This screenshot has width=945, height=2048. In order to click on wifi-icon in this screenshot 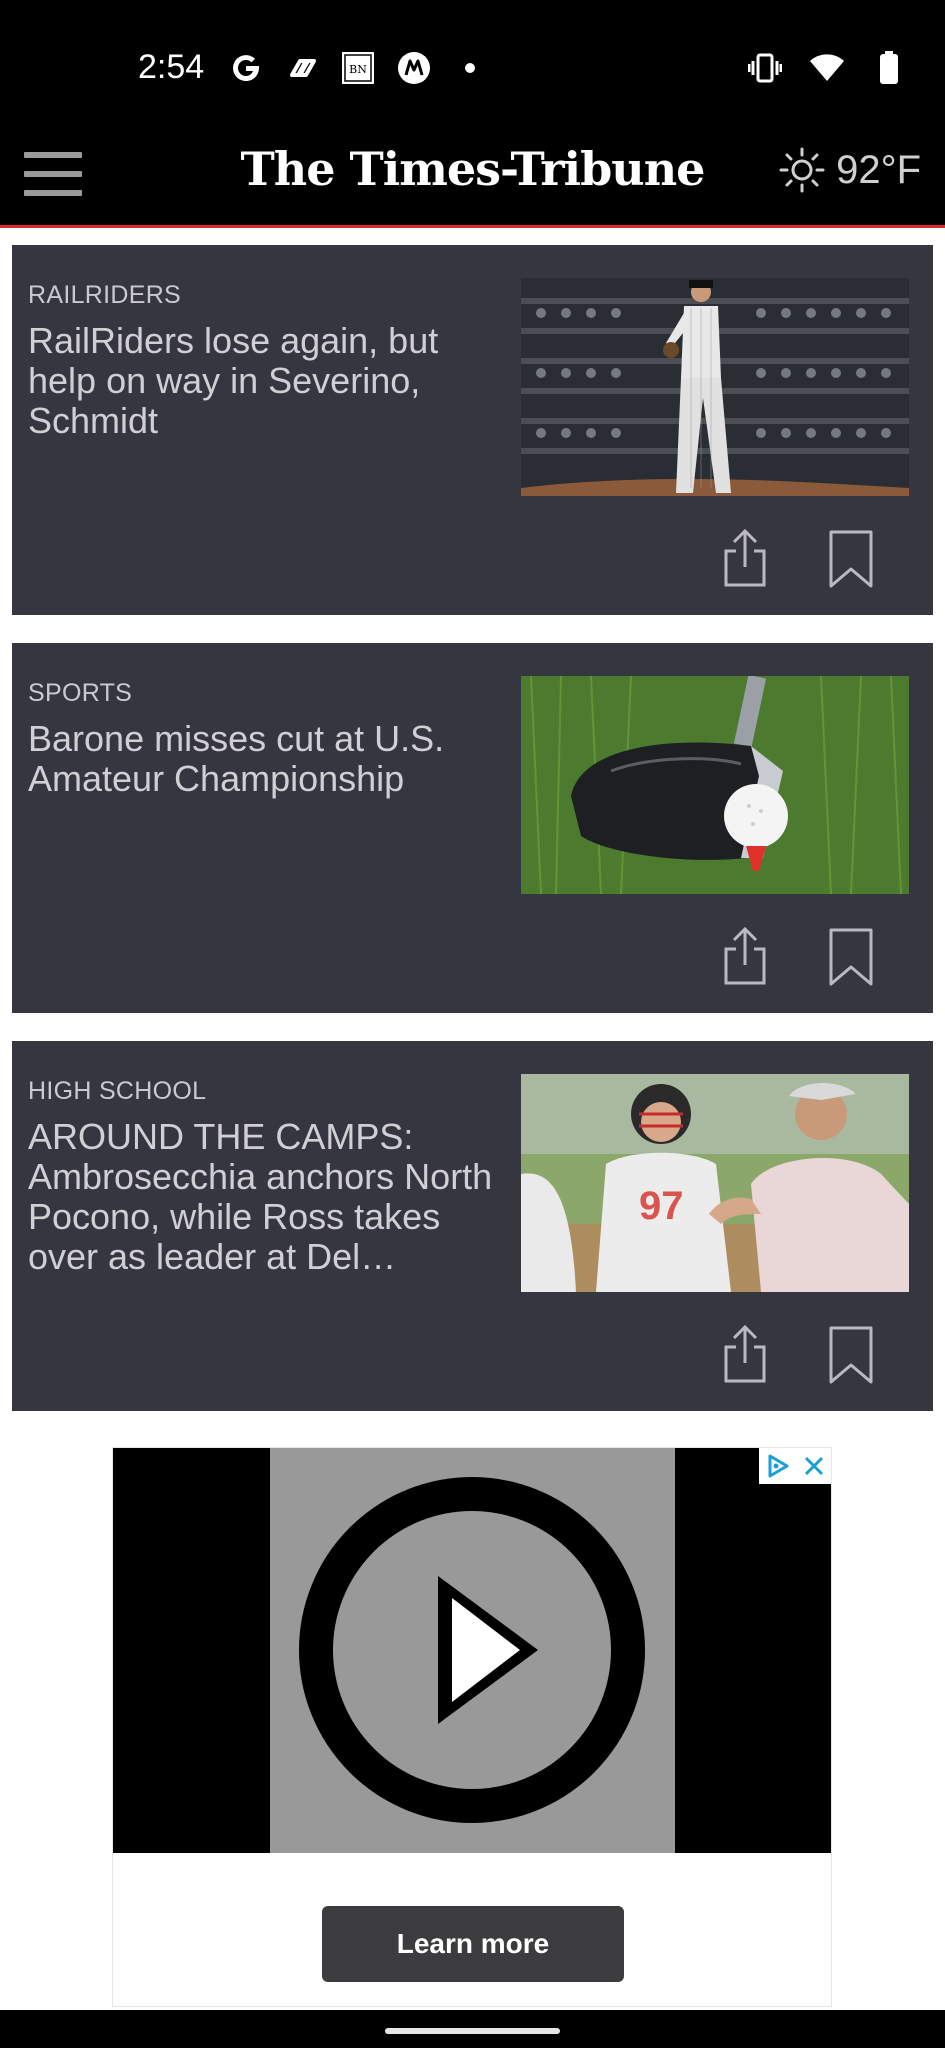, I will do `click(827, 68)`.